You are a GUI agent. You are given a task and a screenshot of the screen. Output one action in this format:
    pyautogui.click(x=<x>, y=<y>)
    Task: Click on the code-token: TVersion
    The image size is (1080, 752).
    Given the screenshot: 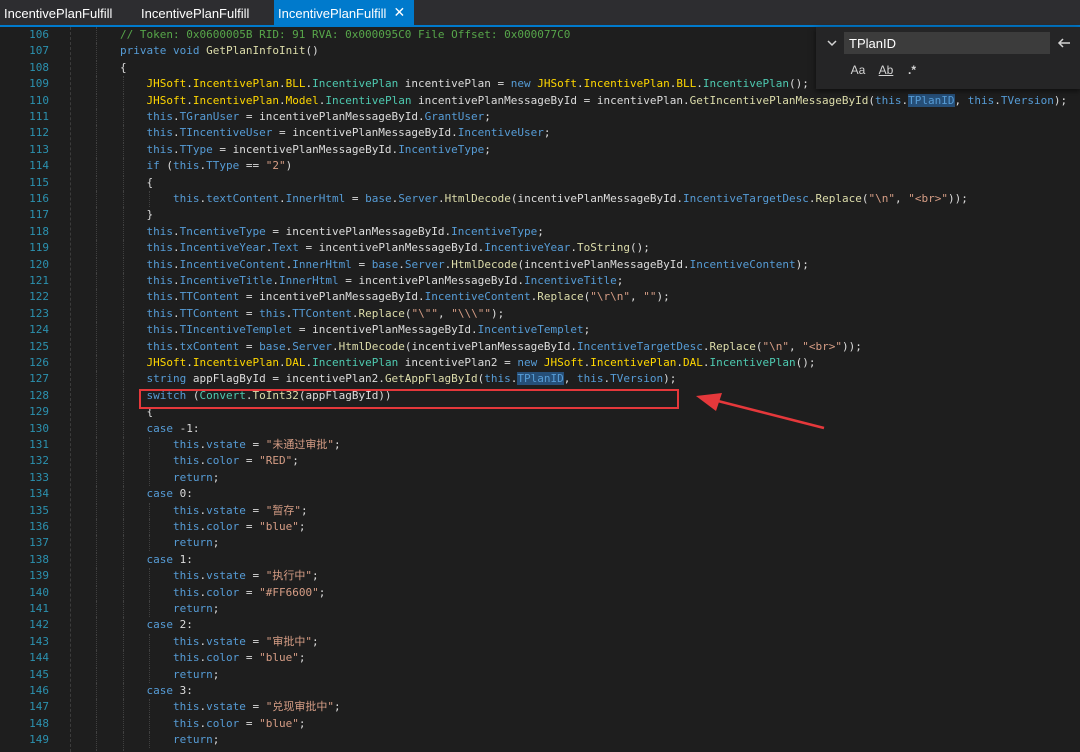 What is the action you would take?
    pyautogui.click(x=637, y=379)
    